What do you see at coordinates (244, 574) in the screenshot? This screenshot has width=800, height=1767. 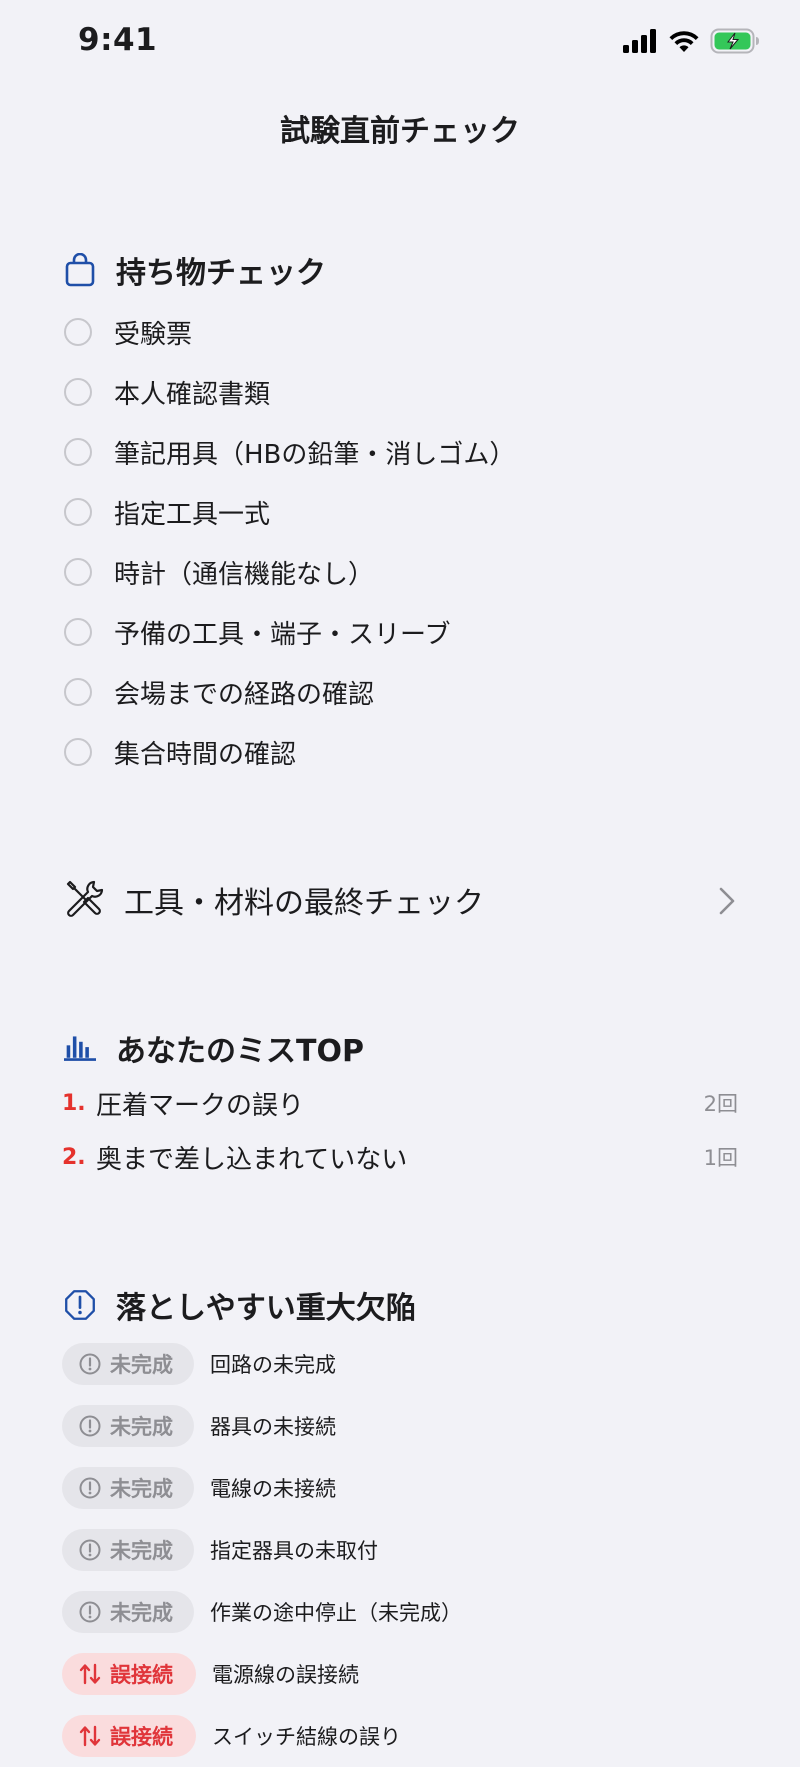 I see `checklist-item-label: 時計（通信機能なし）` at bounding box center [244, 574].